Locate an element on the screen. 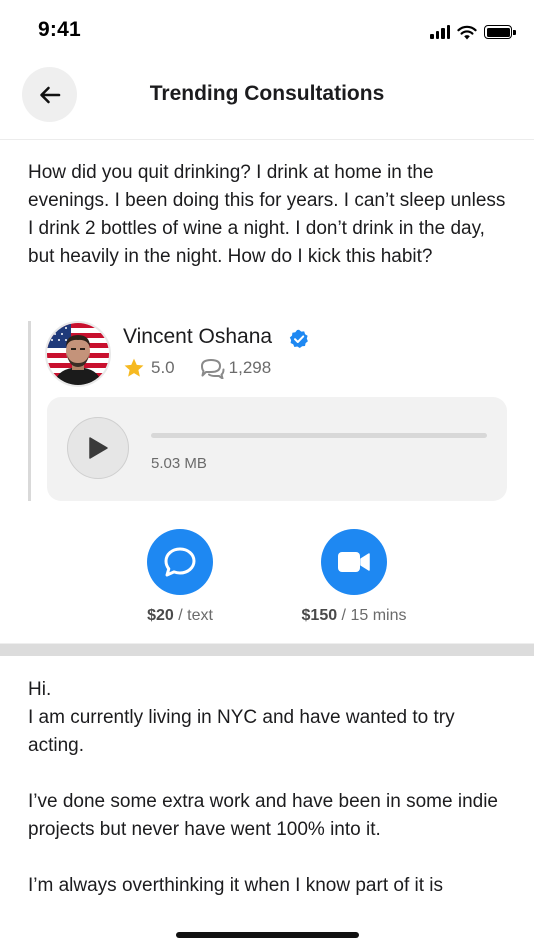  text-price-unit: / text is located at coordinates (193, 615).